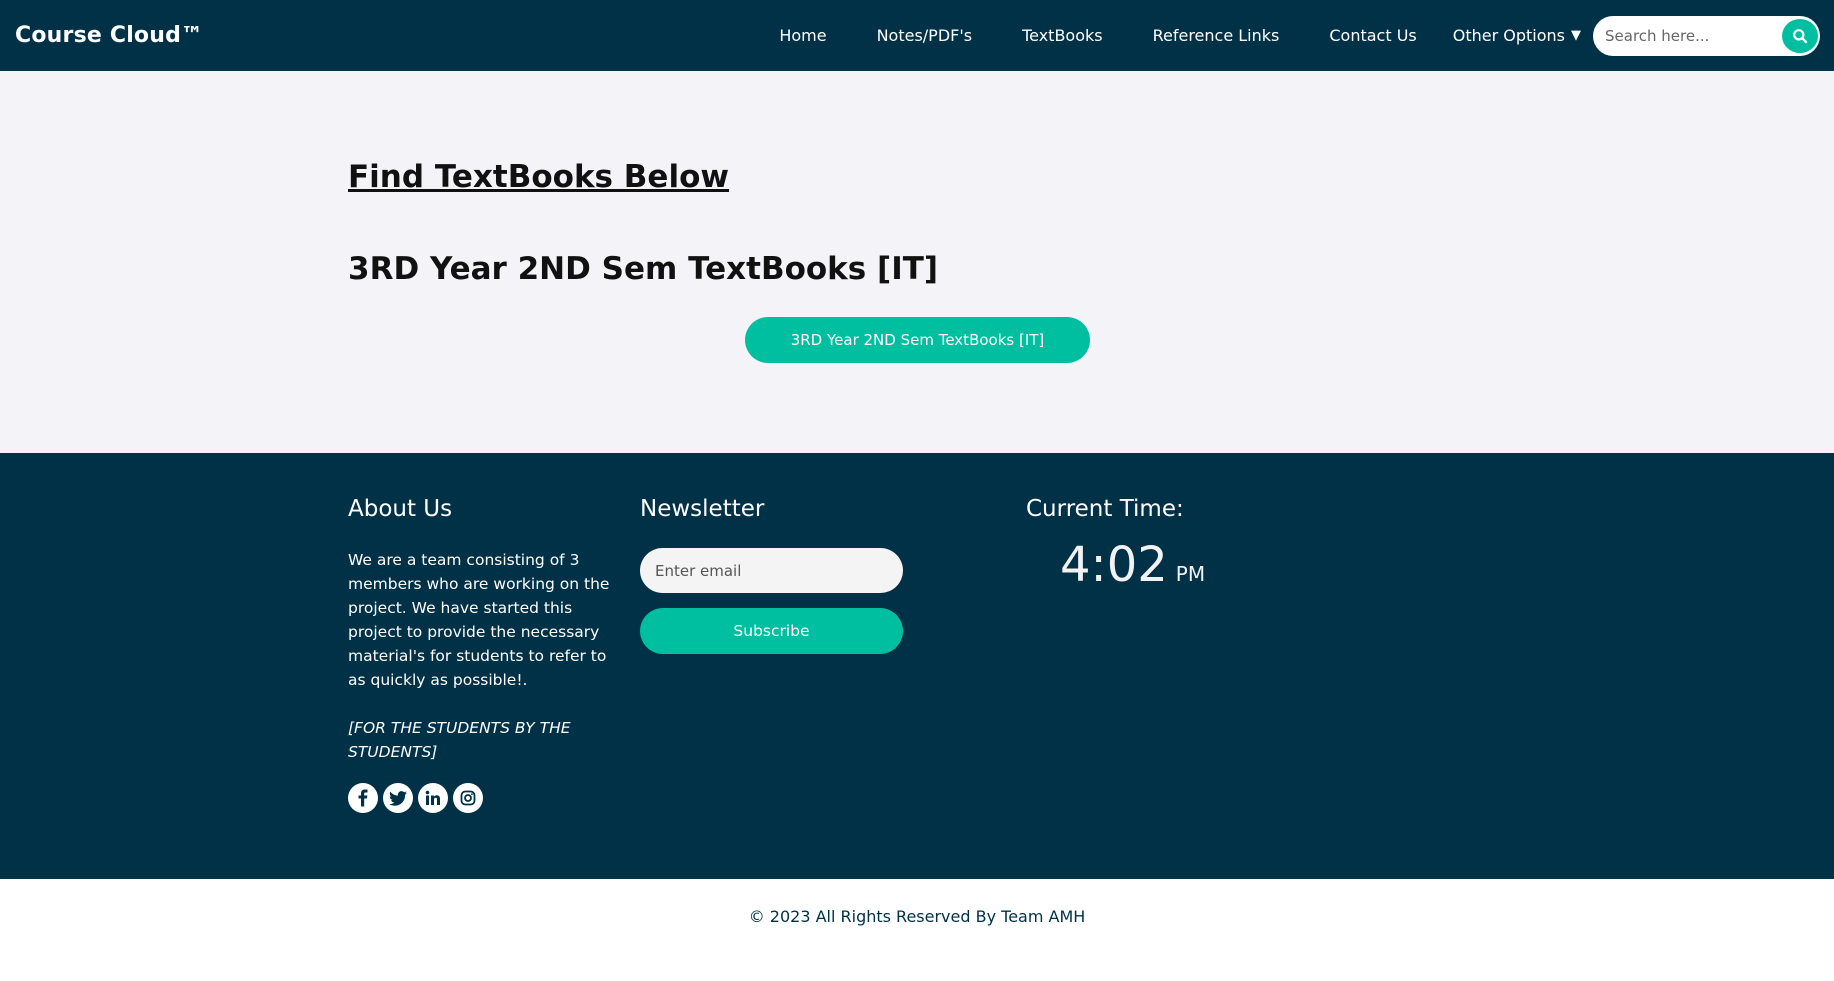 This screenshot has height=981, width=1834. What do you see at coordinates (433, 798) in the screenshot?
I see `linkedin-icon` at bounding box center [433, 798].